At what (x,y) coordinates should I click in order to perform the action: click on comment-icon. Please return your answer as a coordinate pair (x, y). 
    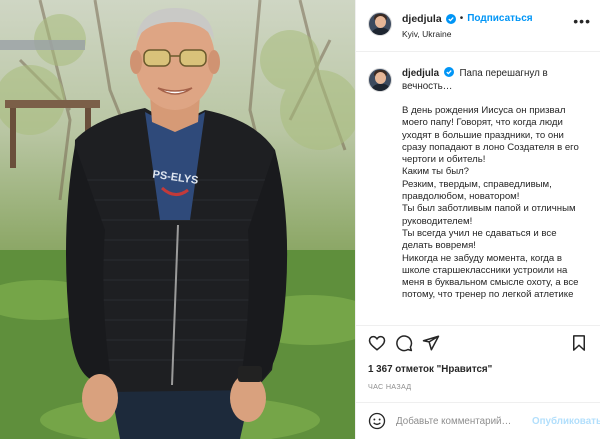
    Looking at the image, I should click on (404, 343).